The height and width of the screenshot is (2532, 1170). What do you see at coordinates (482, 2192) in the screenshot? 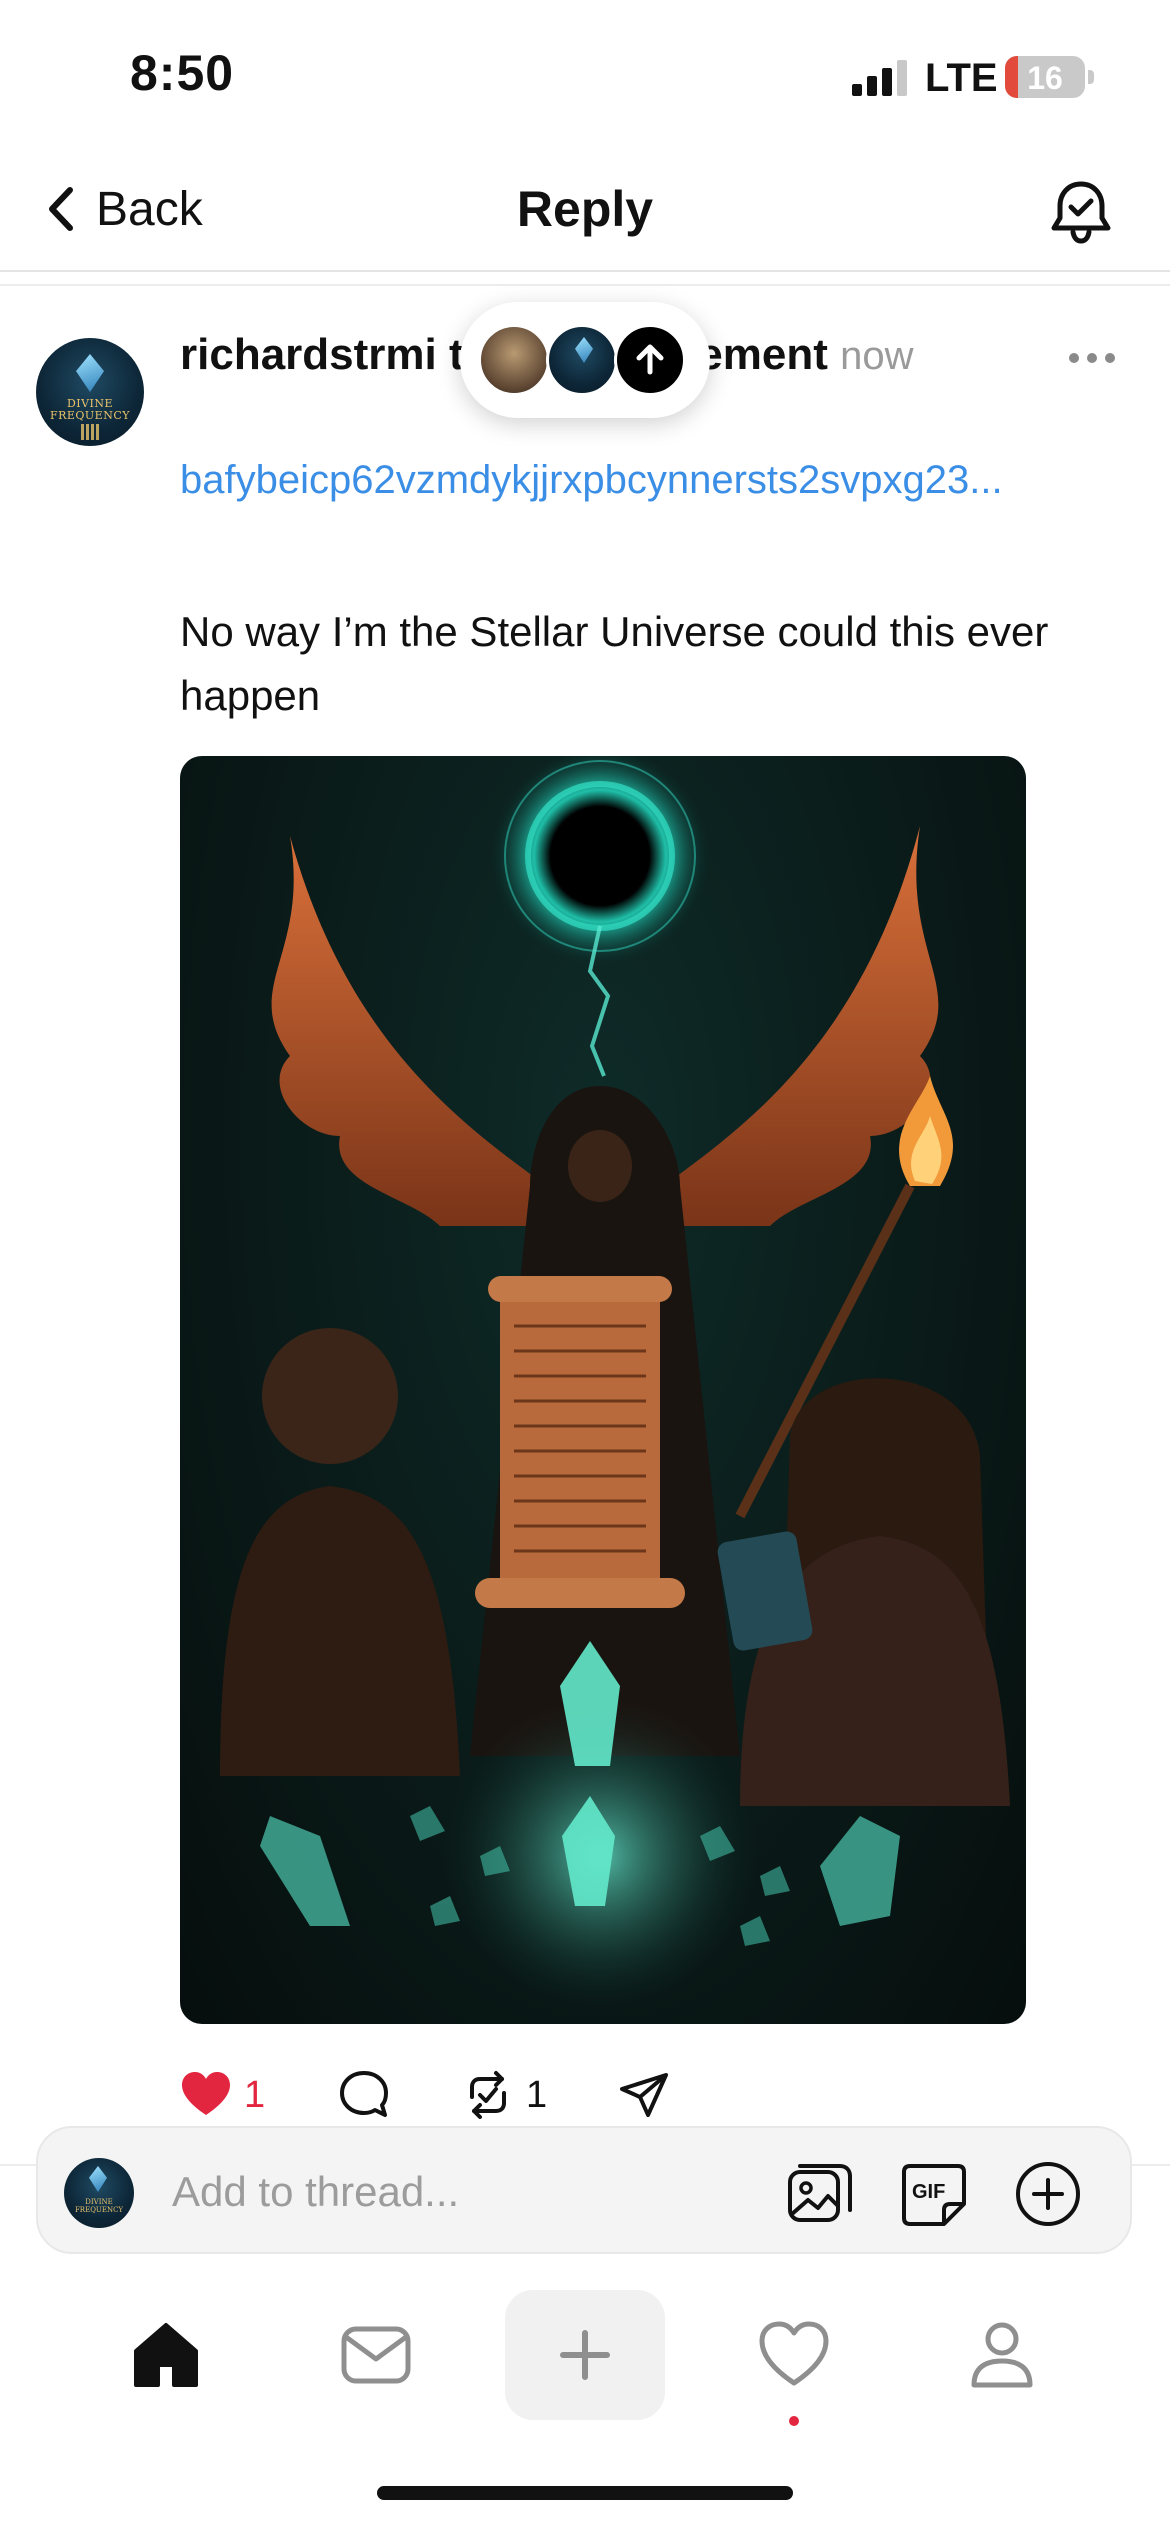
I see `reply-input` at bounding box center [482, 2192].